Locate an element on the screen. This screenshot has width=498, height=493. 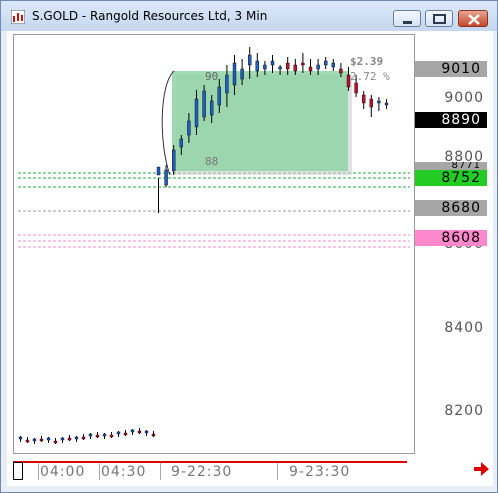
maximize-button is located at coordinates (439, 18).